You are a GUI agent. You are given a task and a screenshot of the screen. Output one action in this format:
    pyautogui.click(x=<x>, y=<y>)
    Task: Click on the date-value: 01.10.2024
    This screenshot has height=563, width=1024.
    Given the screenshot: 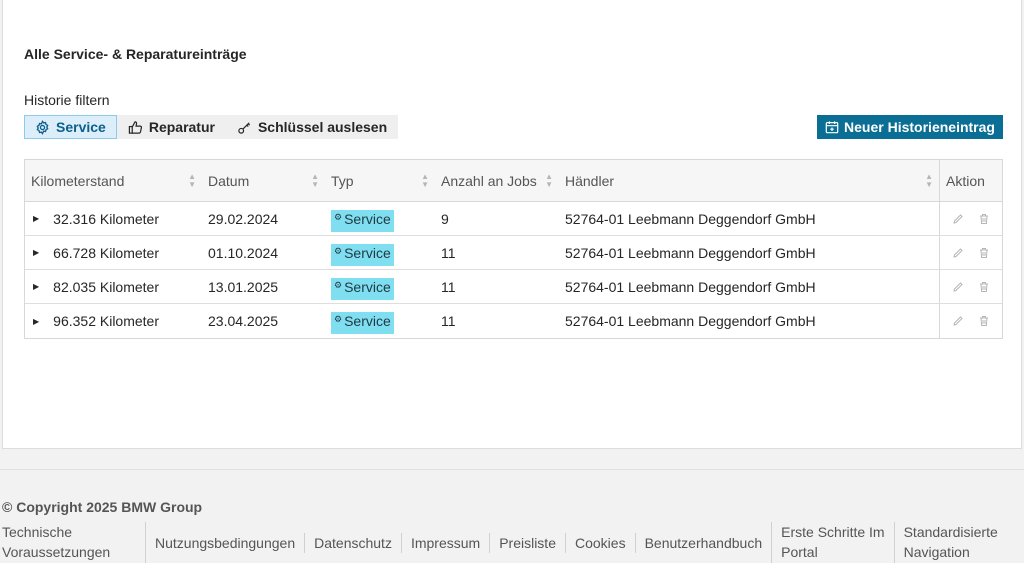 What is the action you would take?
    pyautogui.click(x=243, y=252)
    